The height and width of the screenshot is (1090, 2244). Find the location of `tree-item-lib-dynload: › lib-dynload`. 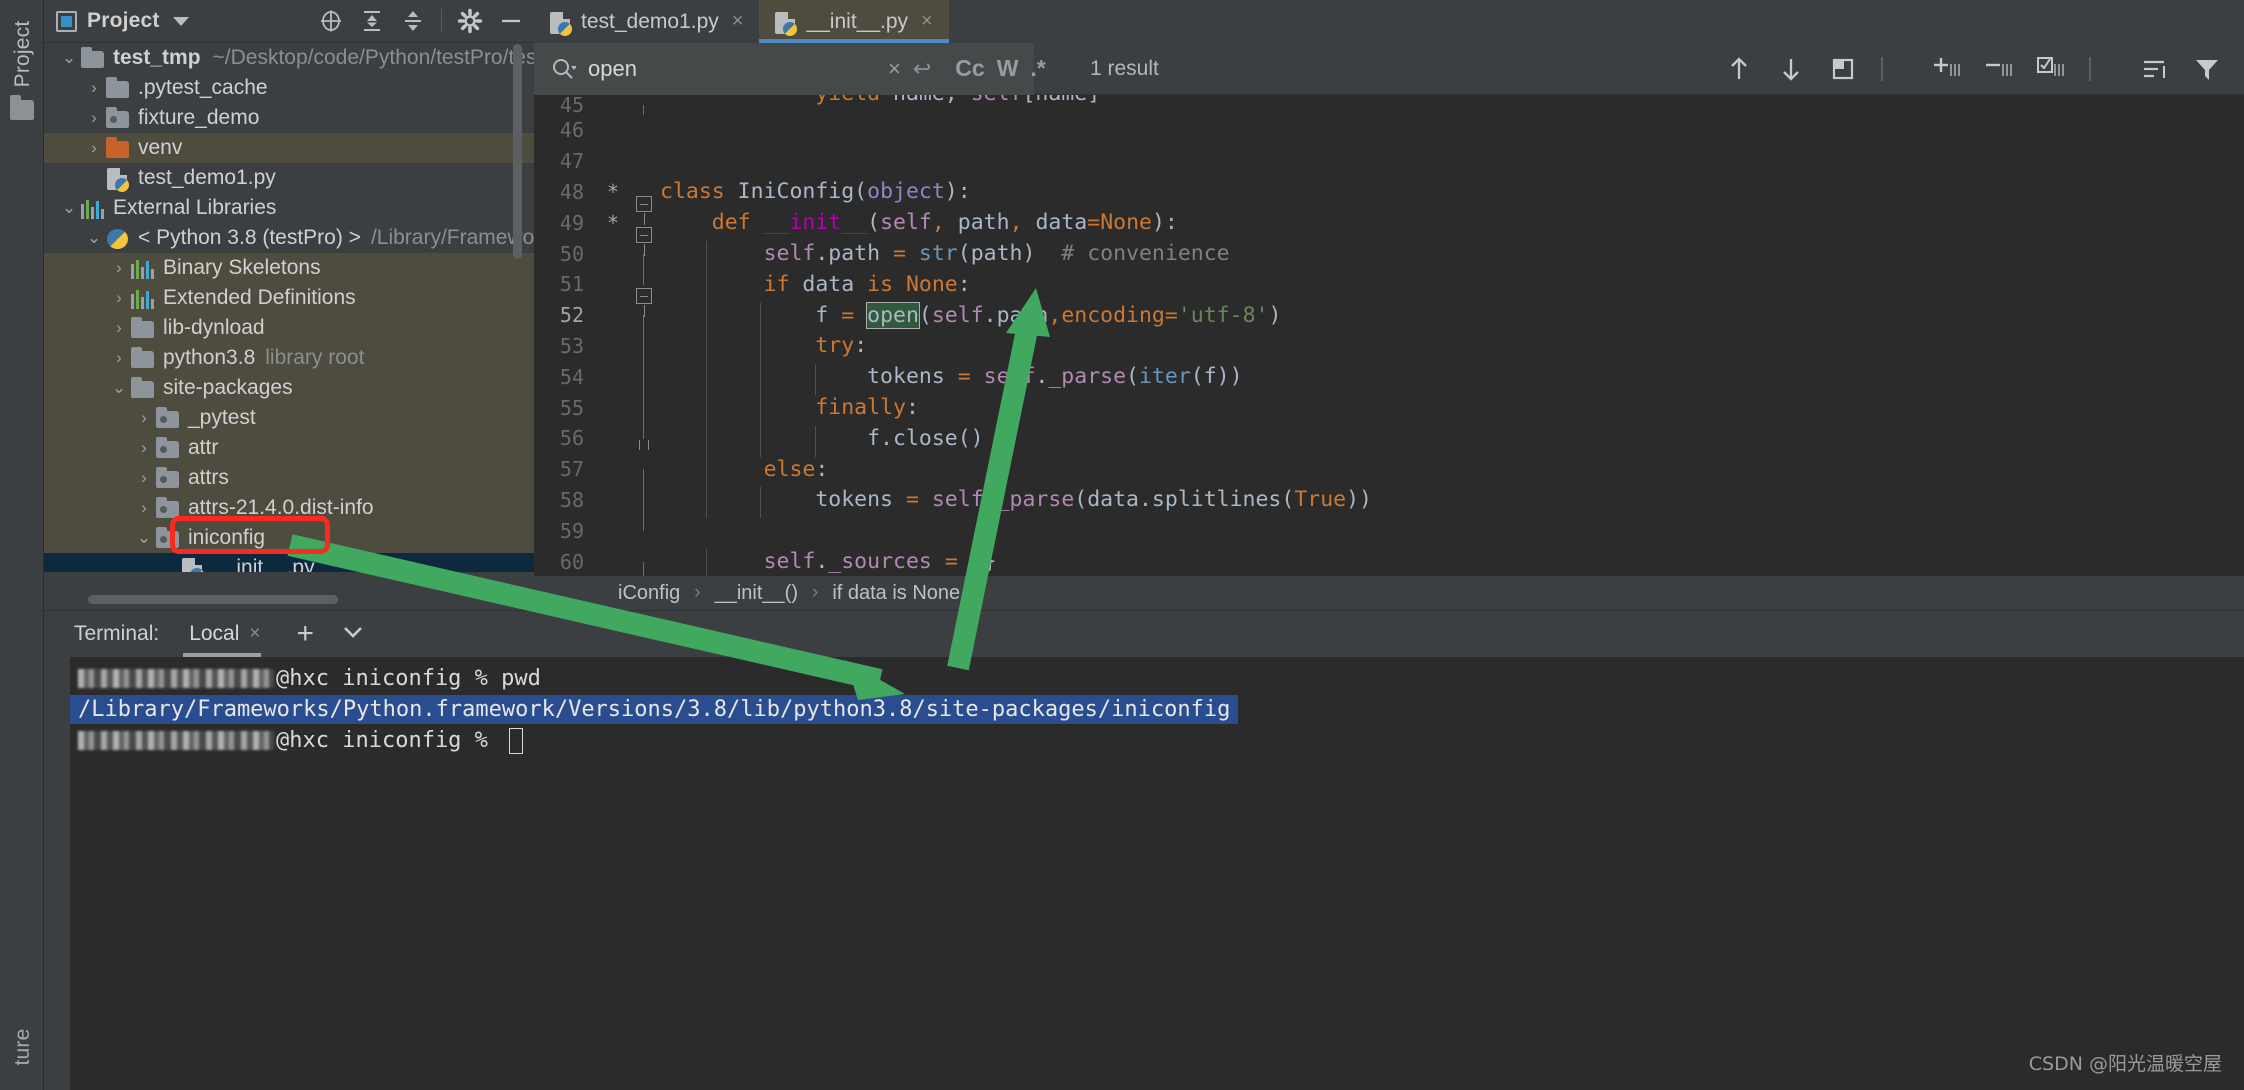

tree-item-lib-dynload: › lib-dynload is located at coordinates (289, 328).